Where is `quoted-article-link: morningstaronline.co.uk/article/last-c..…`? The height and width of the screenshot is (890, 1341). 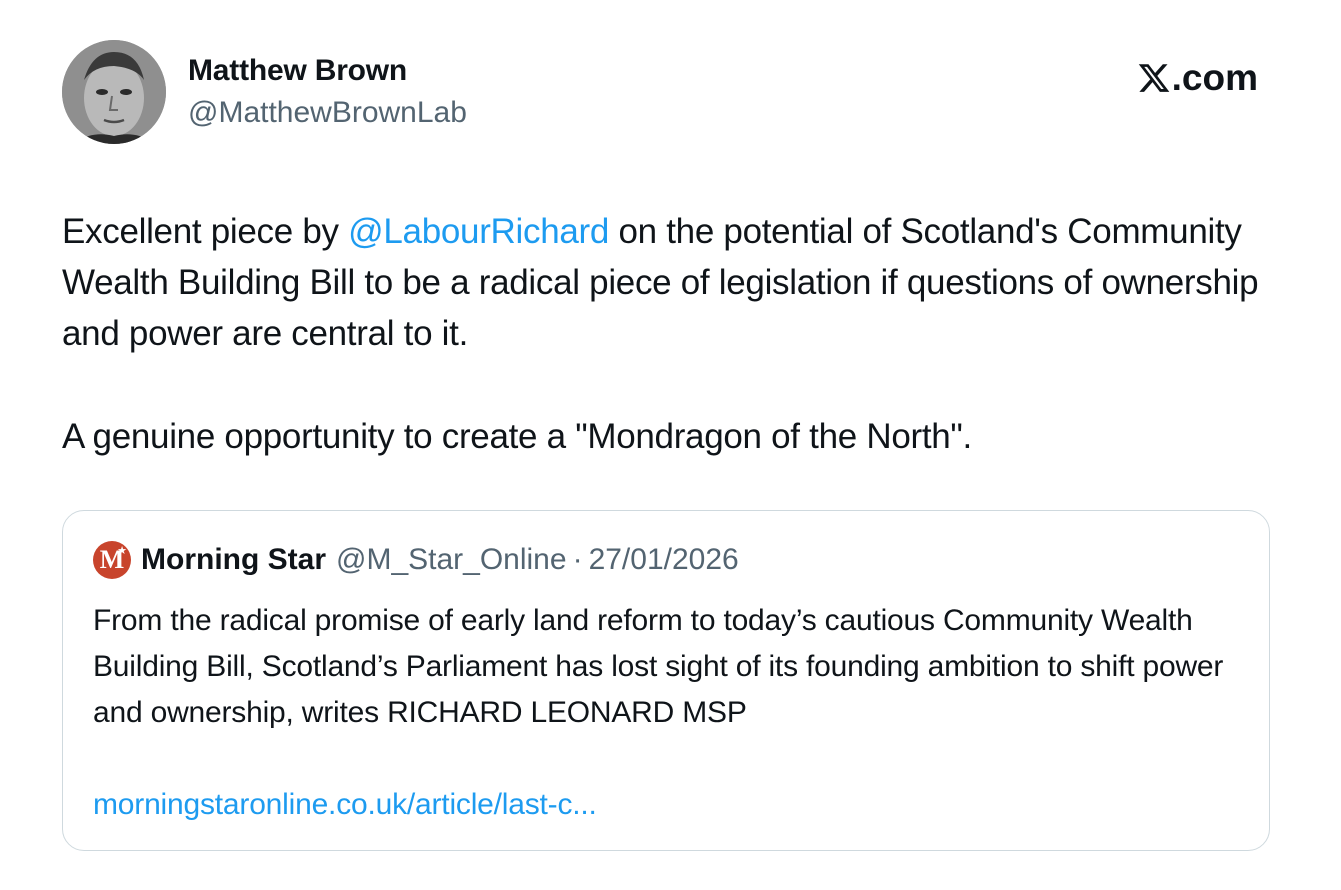 quoted-article-link: morningstaronline.co.uk/article/last-c..… is located at coordinates (345, 805).